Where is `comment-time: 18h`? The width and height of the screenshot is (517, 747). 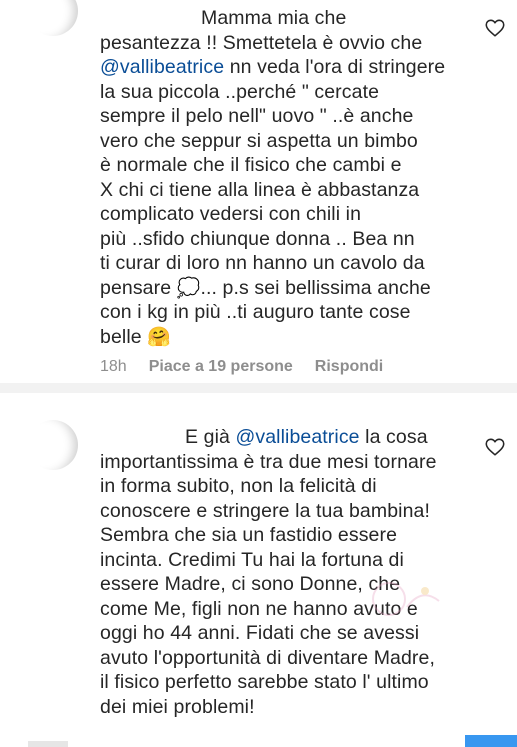
comment-time: 18h is located at coordinates (113, 366).